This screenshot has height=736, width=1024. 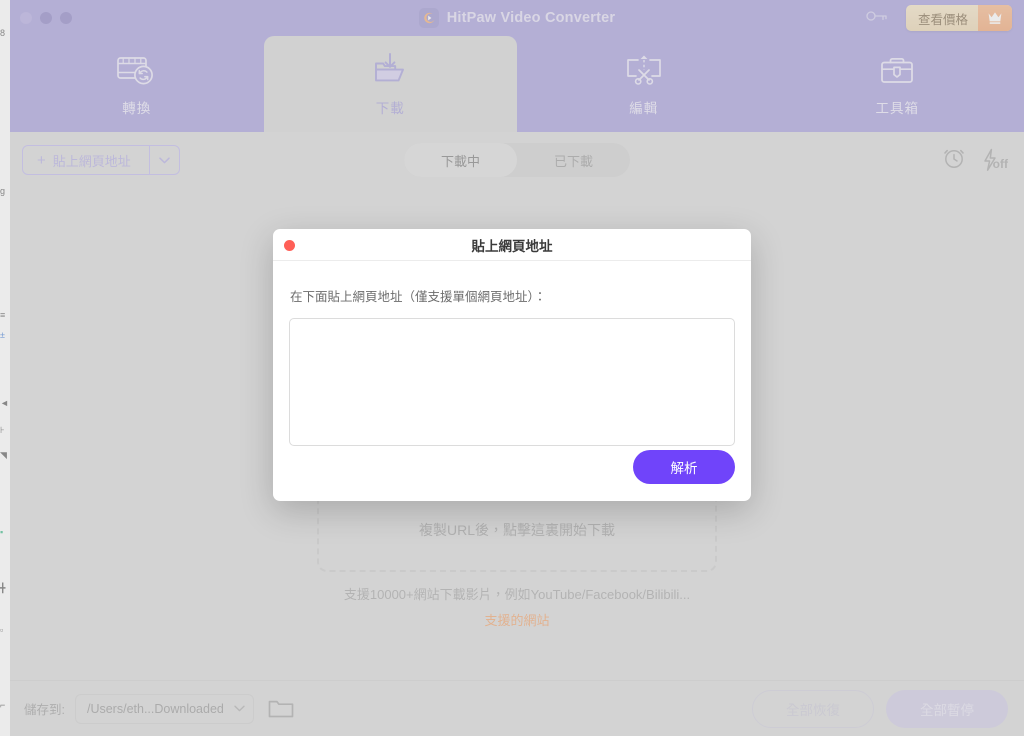 What do you see at coordinates (418, 297) in the screenshot?
I see `dialog-prompt-label: 在下面貼上網頁地址（僅支援單個網頁地址）：` at bounding box center [418, 297].